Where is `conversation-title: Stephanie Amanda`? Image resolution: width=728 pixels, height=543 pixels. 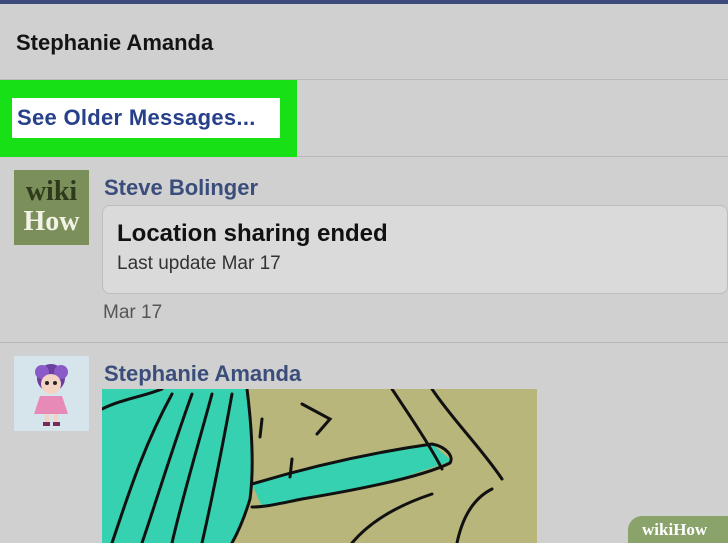
conversation-title: Stephanie Amanda is located at coordinates (115, 42).